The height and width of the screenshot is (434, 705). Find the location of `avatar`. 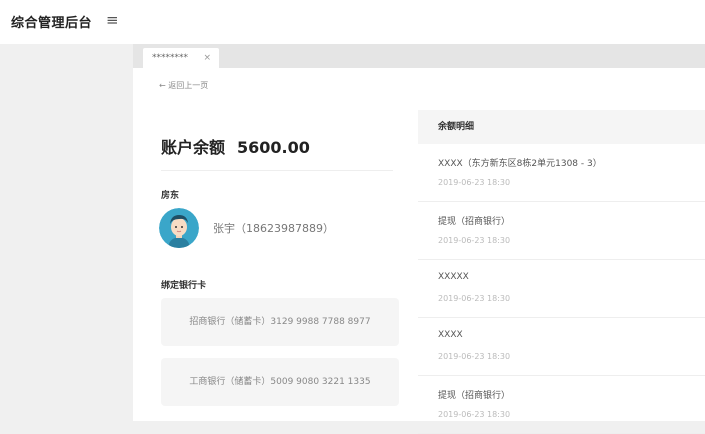

avatar is located at coordinates (179, 228).